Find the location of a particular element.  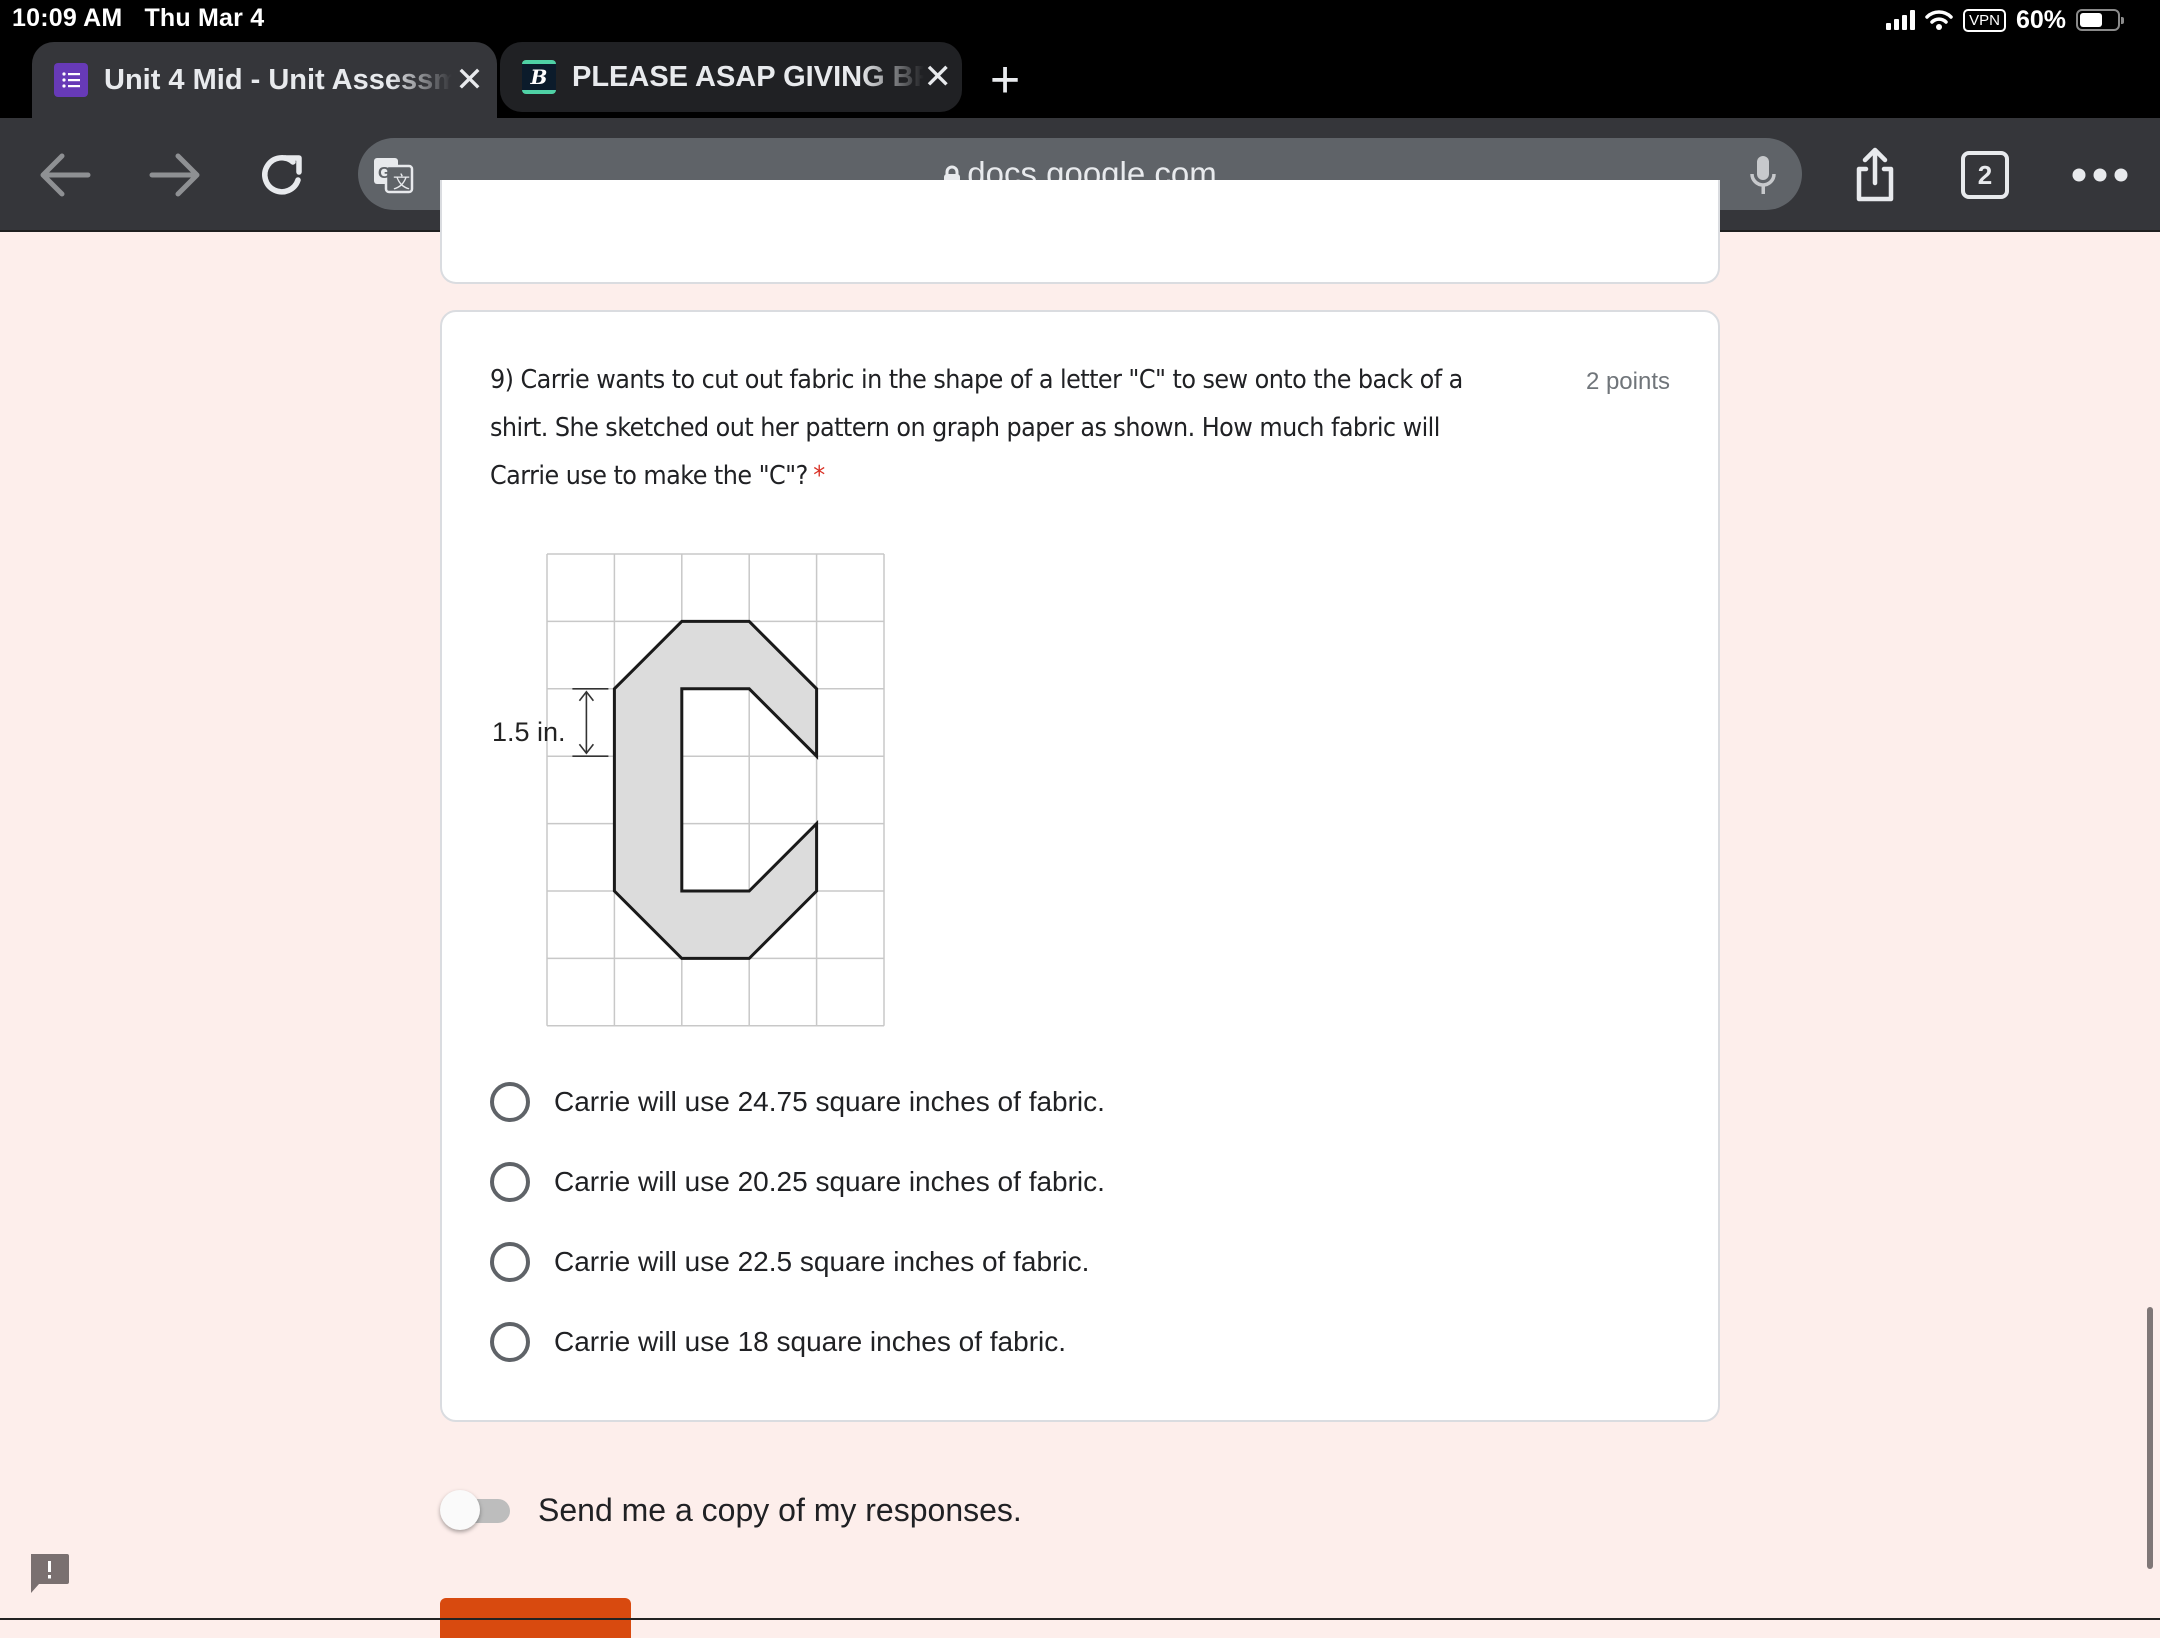

battery-icon is located at coordinates (2100, 20).